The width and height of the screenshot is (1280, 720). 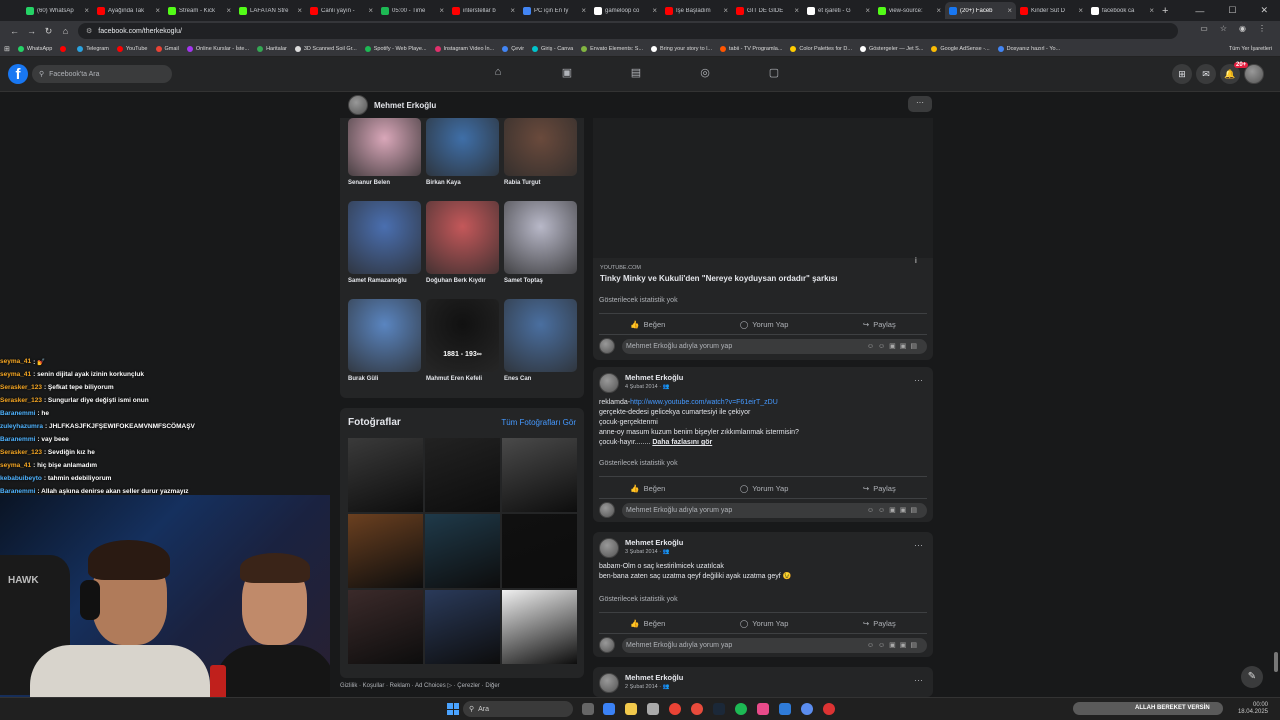 What do you see at coordinates (588, 709) in the screenshot?
I see `task-view-icon` at bounding box center [588, 709].